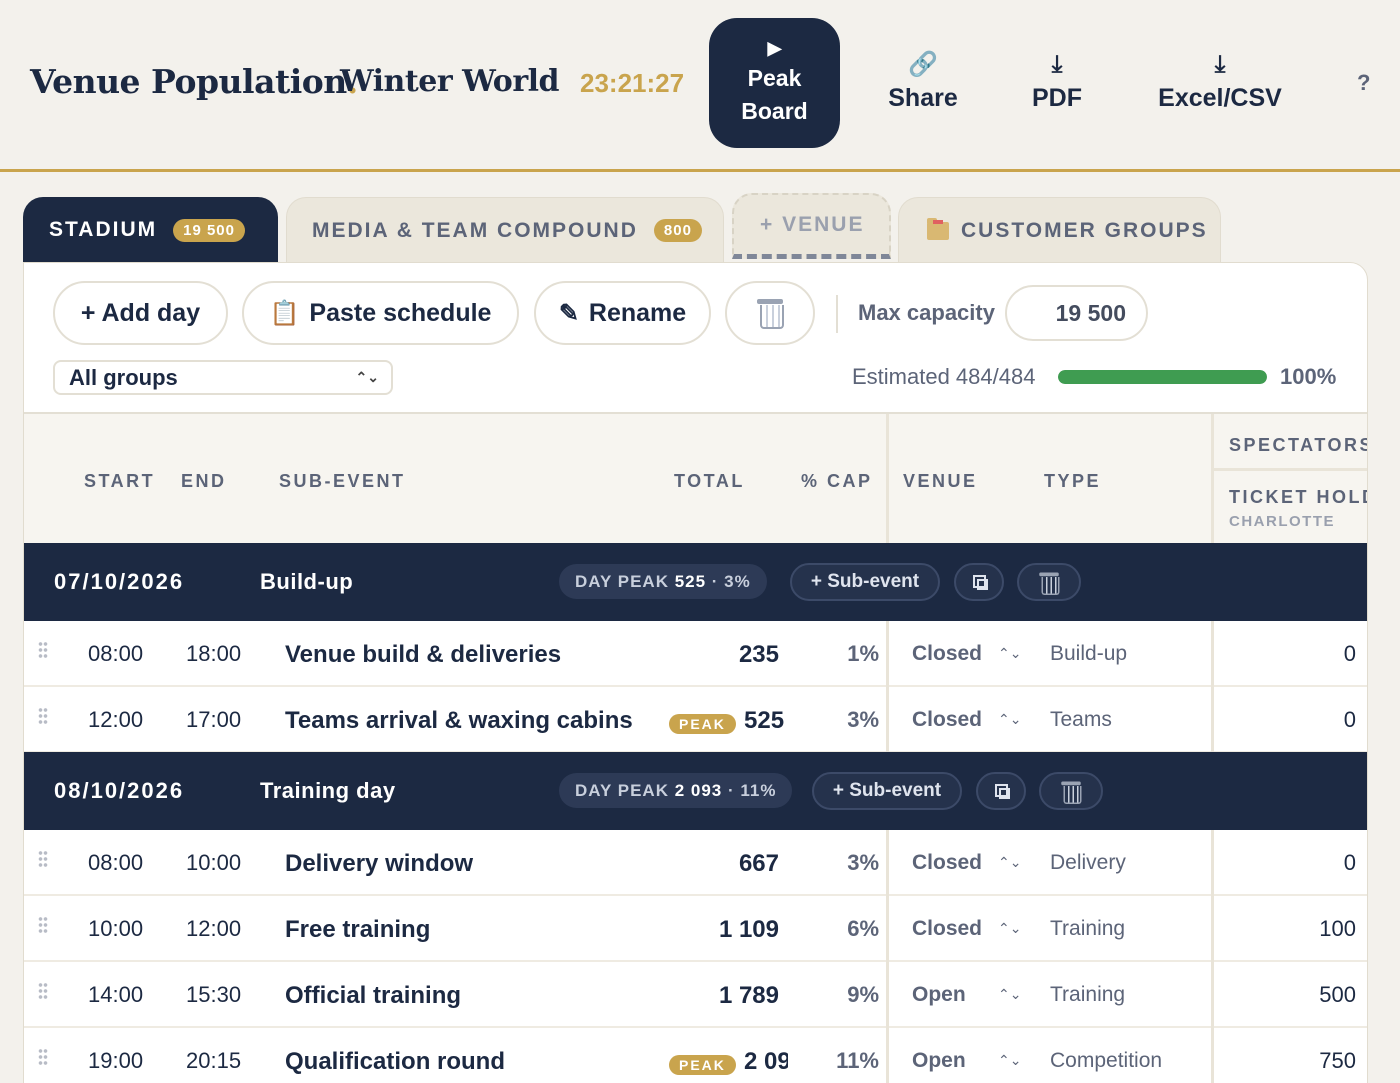 This screenshot has height=1083, width=1400. What do you see at coordinates (115, 995) in the screenshot?
I see `start-time: 14:00` at bounding box center [115, 995].